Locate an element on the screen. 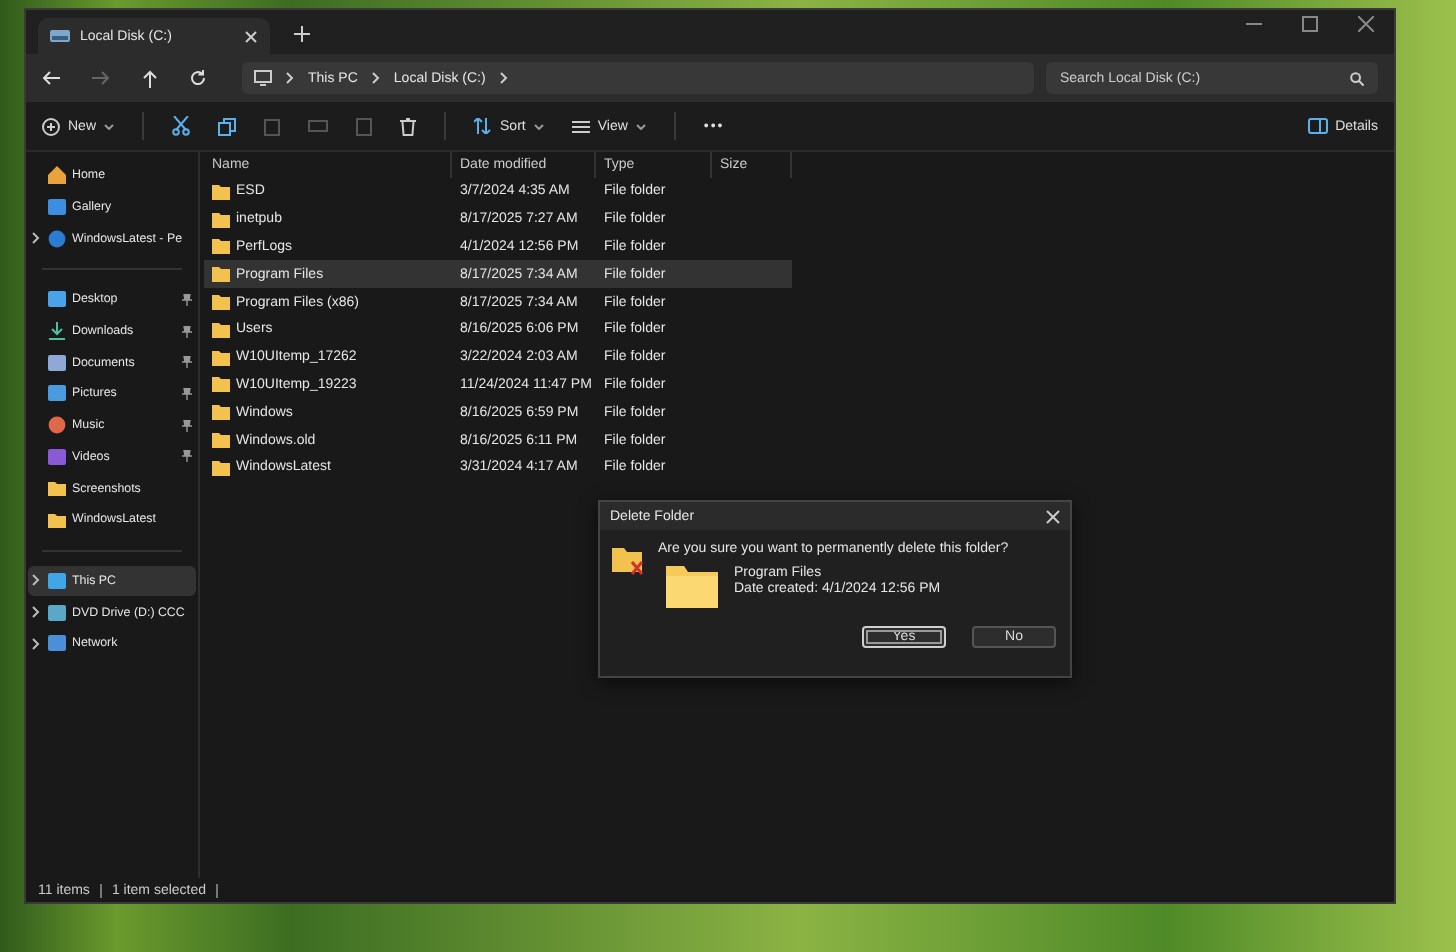 This screenshot has height=952, width=1456. scissors-icon is located at coordinates (181, 126).